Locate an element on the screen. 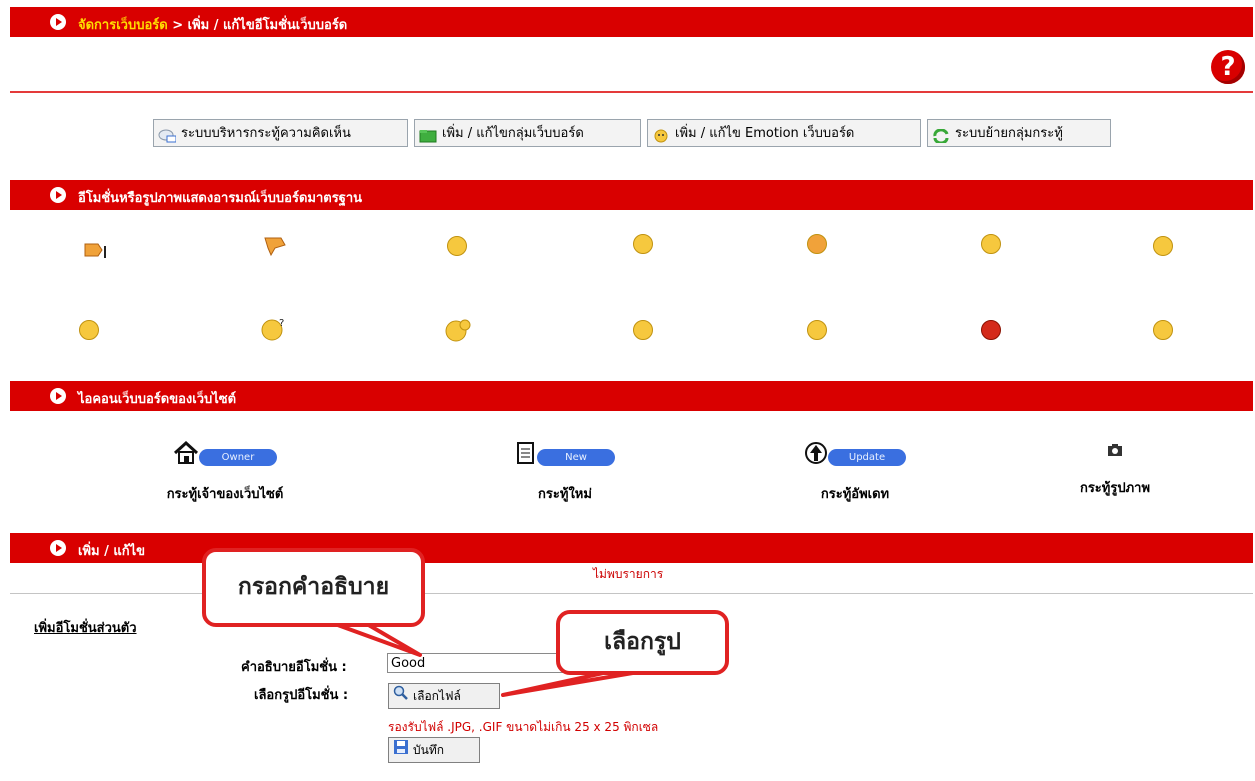 The height and width of the screenshot is (781, 1255). callout-choose-image: เลือกรูป is located at coordinates (642, 642).